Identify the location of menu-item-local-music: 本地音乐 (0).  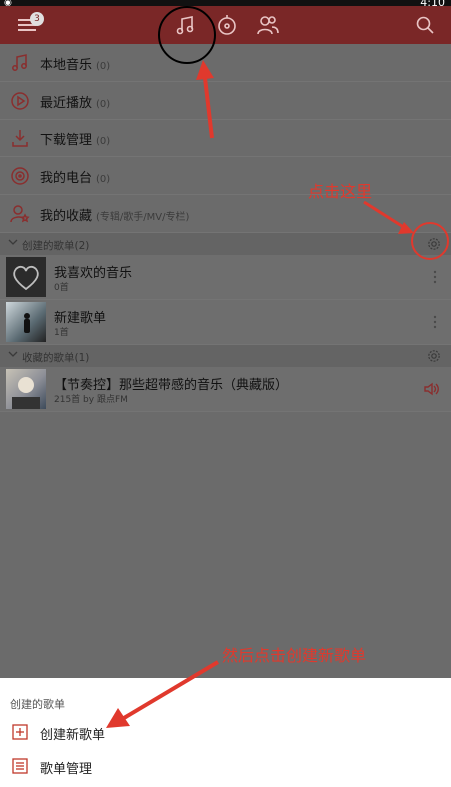
(225, 63).